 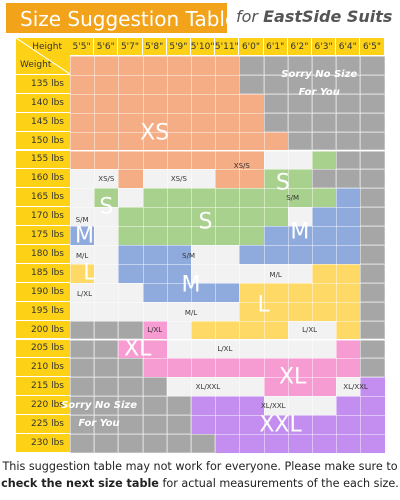 What do you see at coordinates (82, 47) in the screenshot?
I see `height-header: 5'5"` at bounding box center [82, 47].